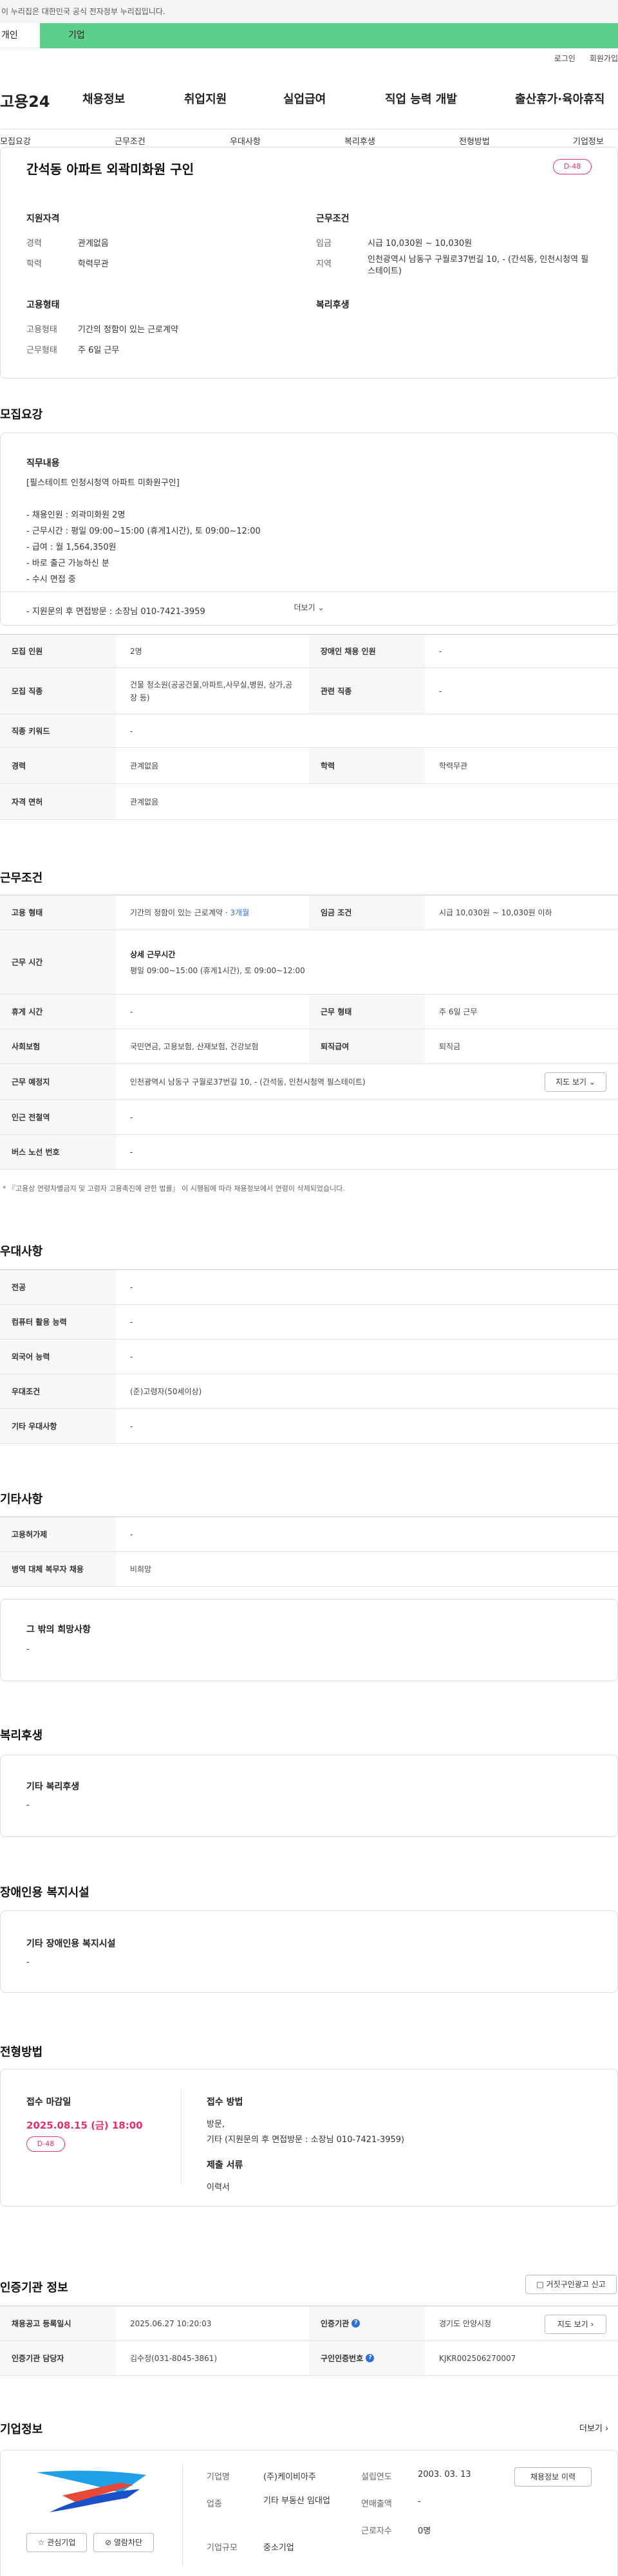 The width and height of the screenshot is (618, 2576). Describe the element at coordinates (91, 2493) in the screenshot. I see `company-logo` at that location.